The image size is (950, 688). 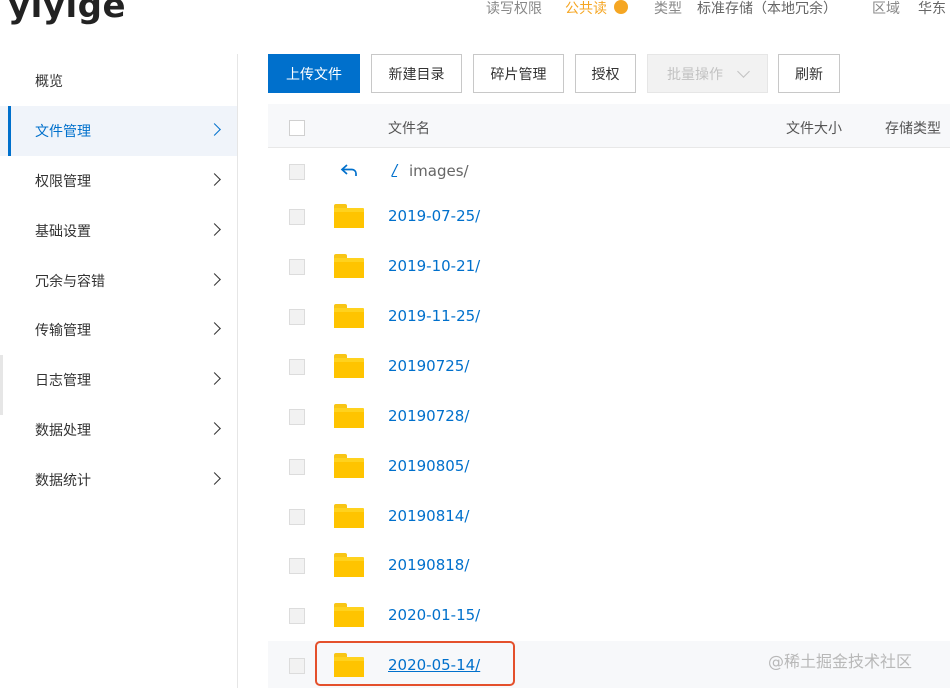 I want to click on sidebar-item-overview: 概览, so click(x=118, y=81).